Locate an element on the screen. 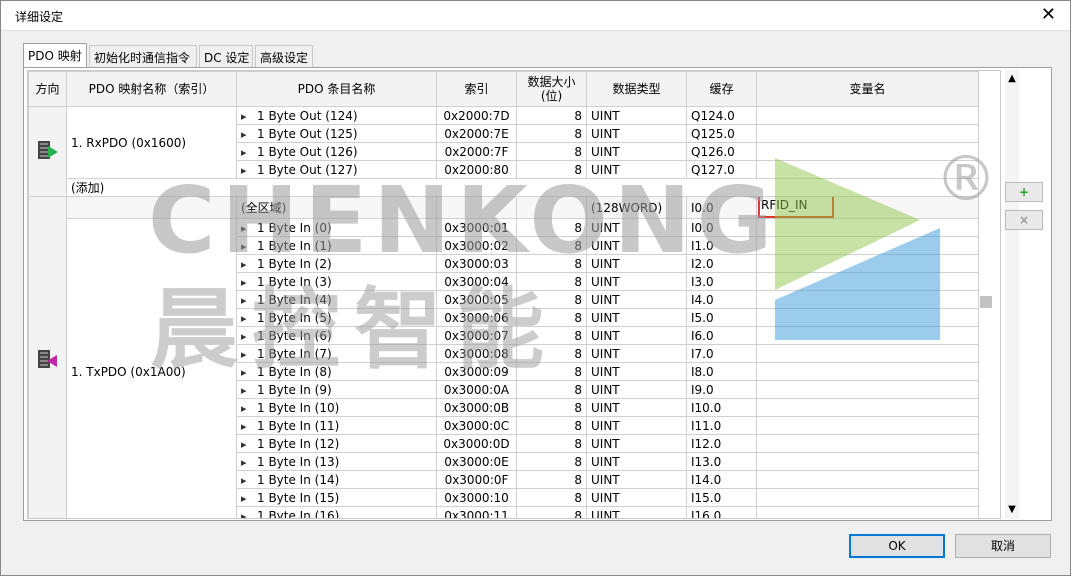 This screenshot has width=1071, height=576. entry-buffer: I6.0 is located at coordinates (721, 335).